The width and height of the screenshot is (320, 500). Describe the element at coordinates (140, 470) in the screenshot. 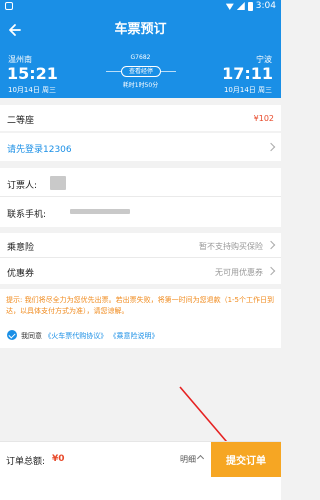

I see `order-footer: 订单总额: ¥0 明细 提交订单` at that location.